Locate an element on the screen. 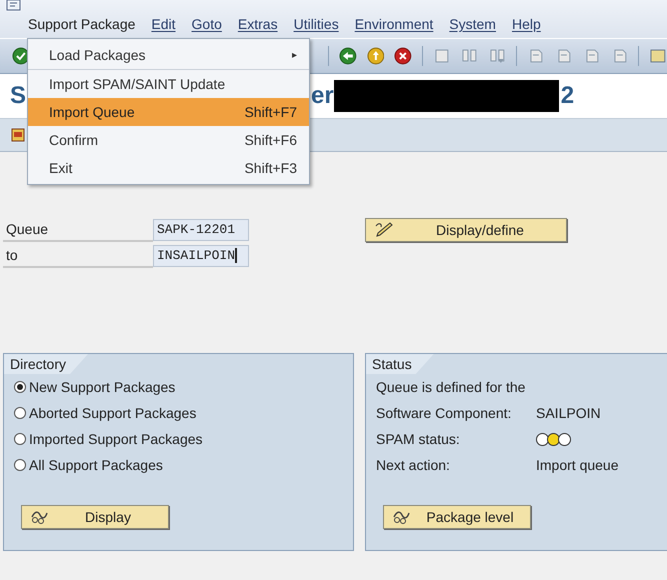 The width and height of the screenshot is (667, 580). menu-option: Import Queue Shift+F7 is located at coordinates (168, 112).